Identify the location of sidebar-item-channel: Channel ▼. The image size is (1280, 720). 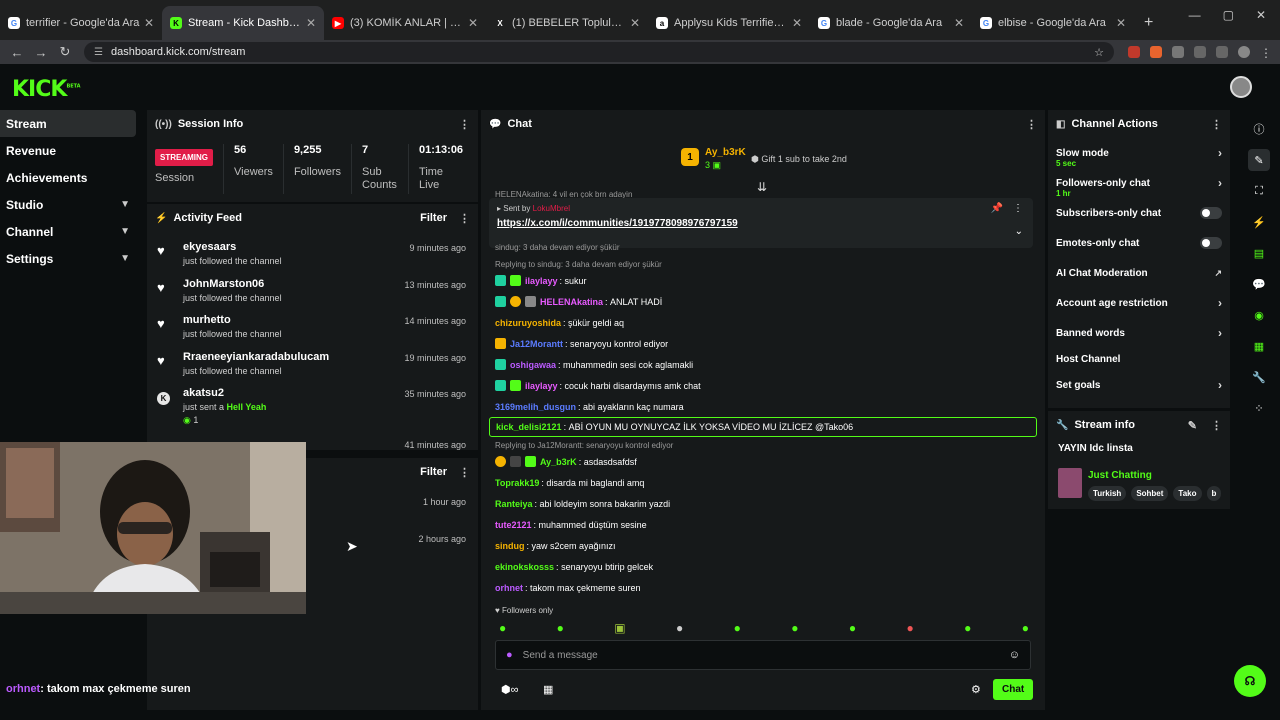
(68, 231).